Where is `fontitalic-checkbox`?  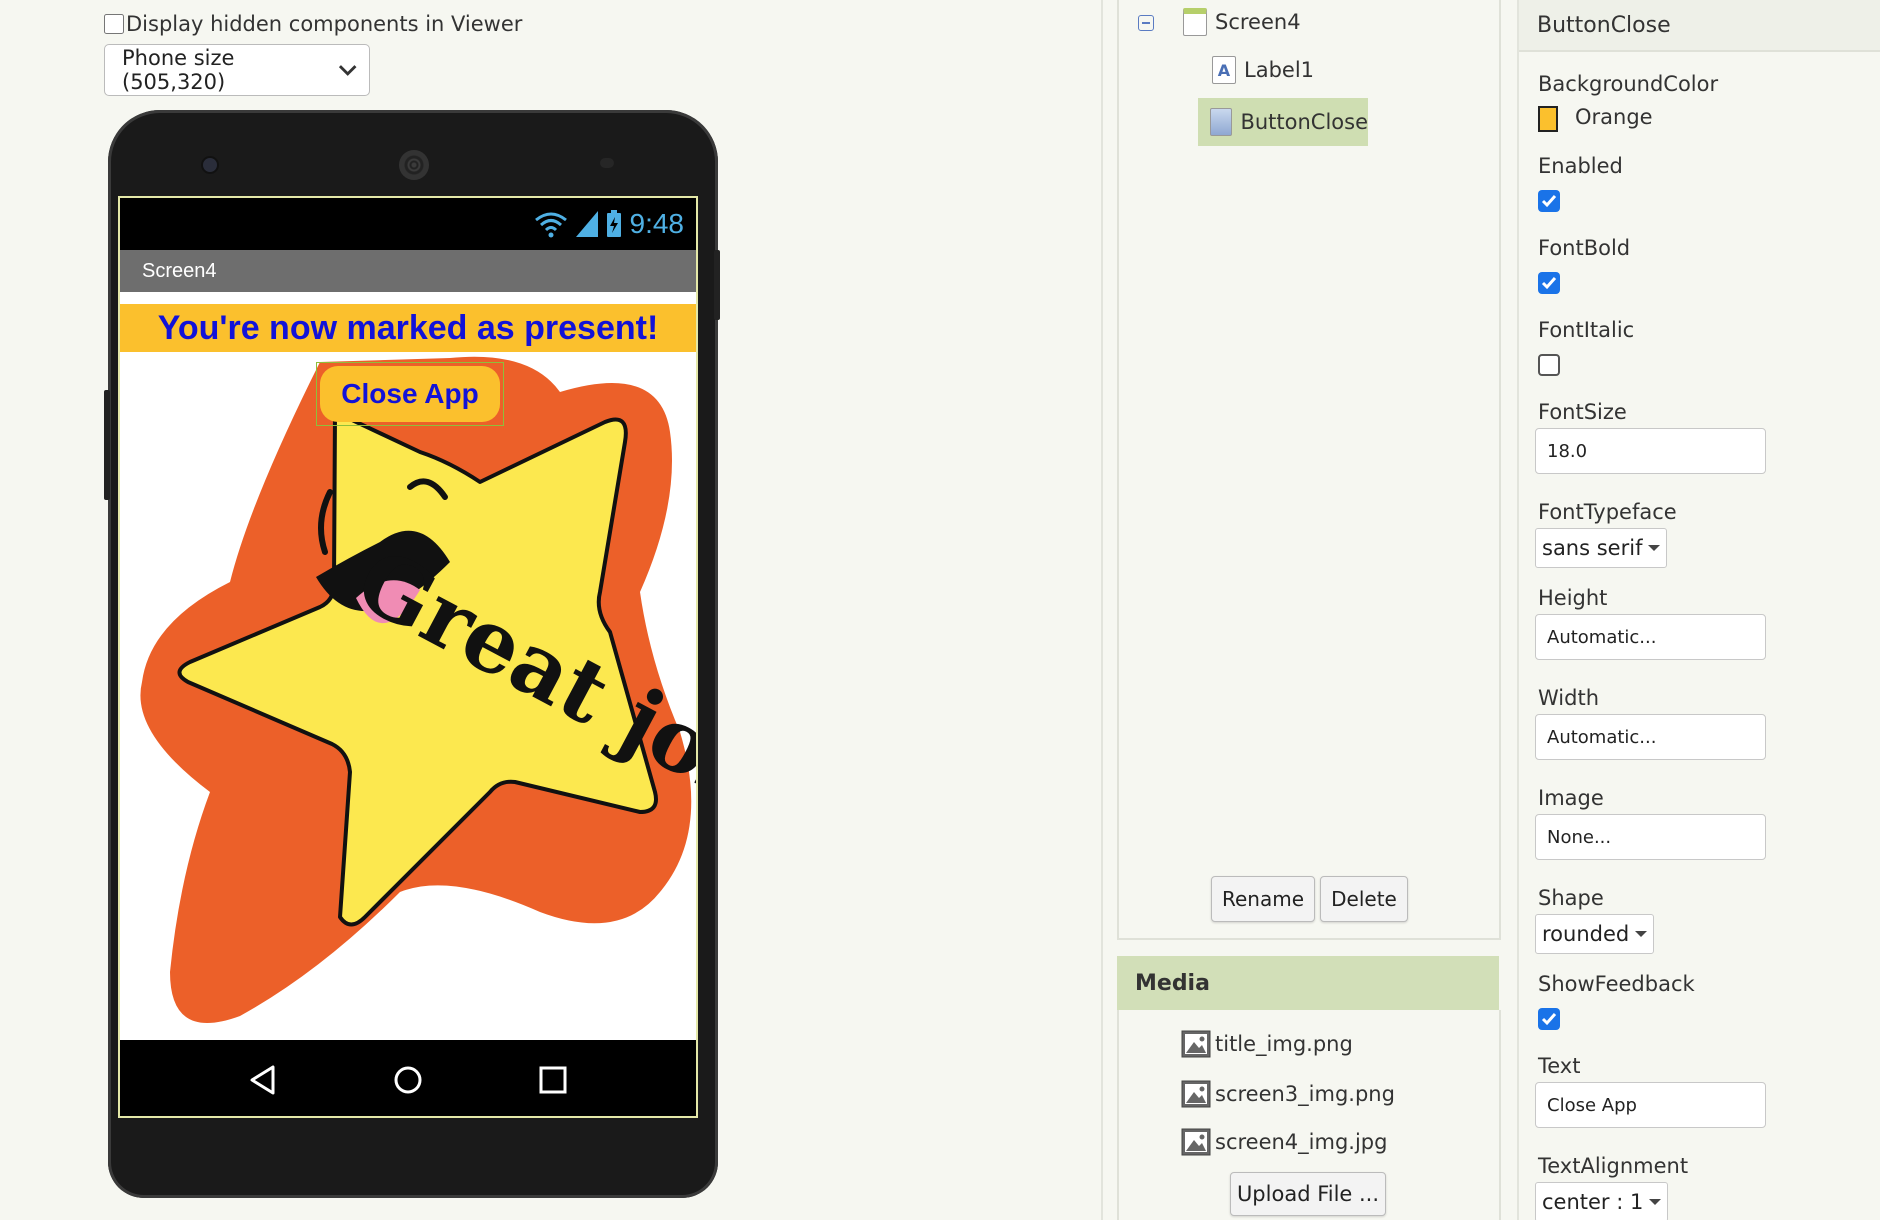 fontitalic-checkbox is located at coordinates (1549, 365).